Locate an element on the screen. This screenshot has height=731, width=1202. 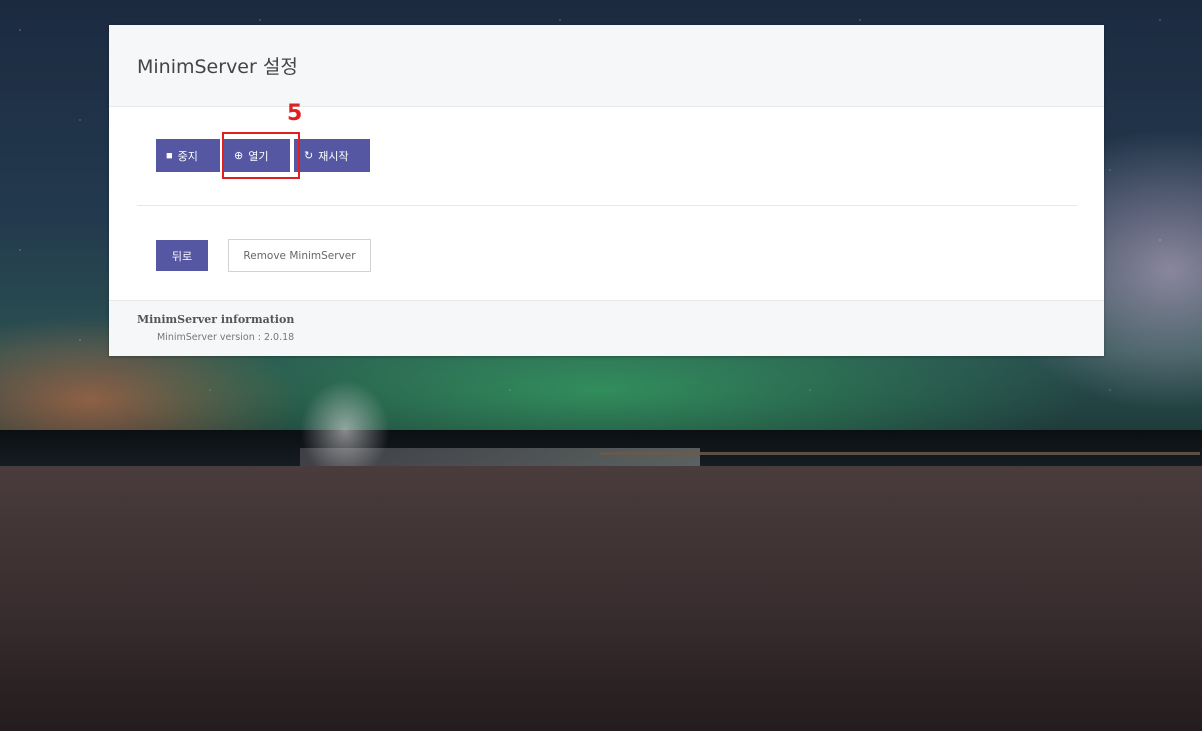
restart-label: 재시작 is located at coordinates (333, 156).